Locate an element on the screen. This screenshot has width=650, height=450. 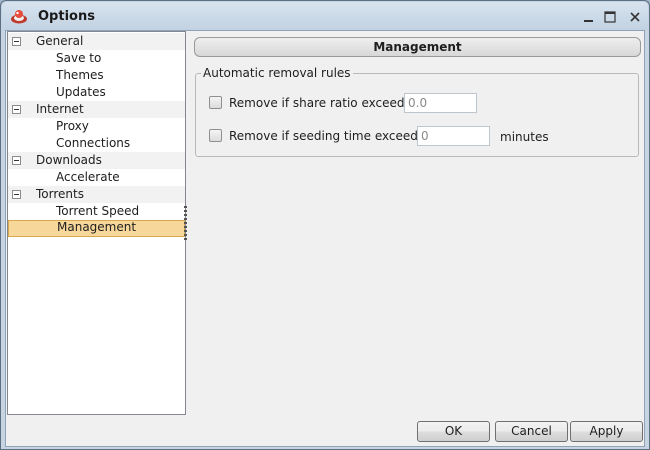
seeding-time-input is located at coordinates (453, 136).